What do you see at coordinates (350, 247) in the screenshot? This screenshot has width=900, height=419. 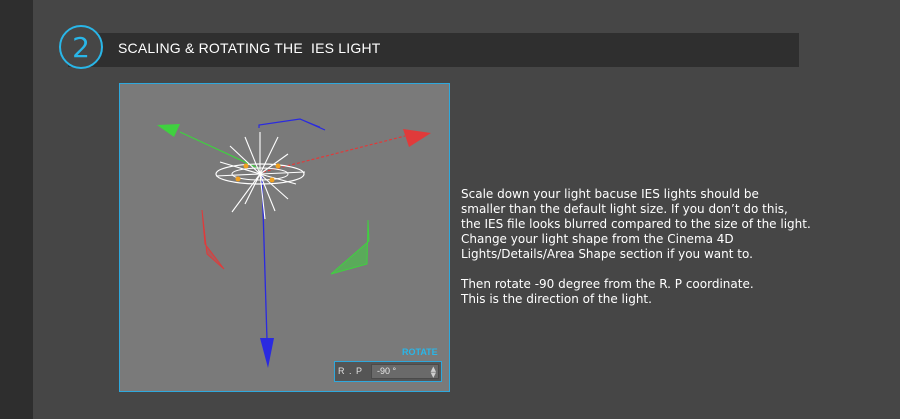 I see `green-rotation-band` at bounding box center [350, 247].